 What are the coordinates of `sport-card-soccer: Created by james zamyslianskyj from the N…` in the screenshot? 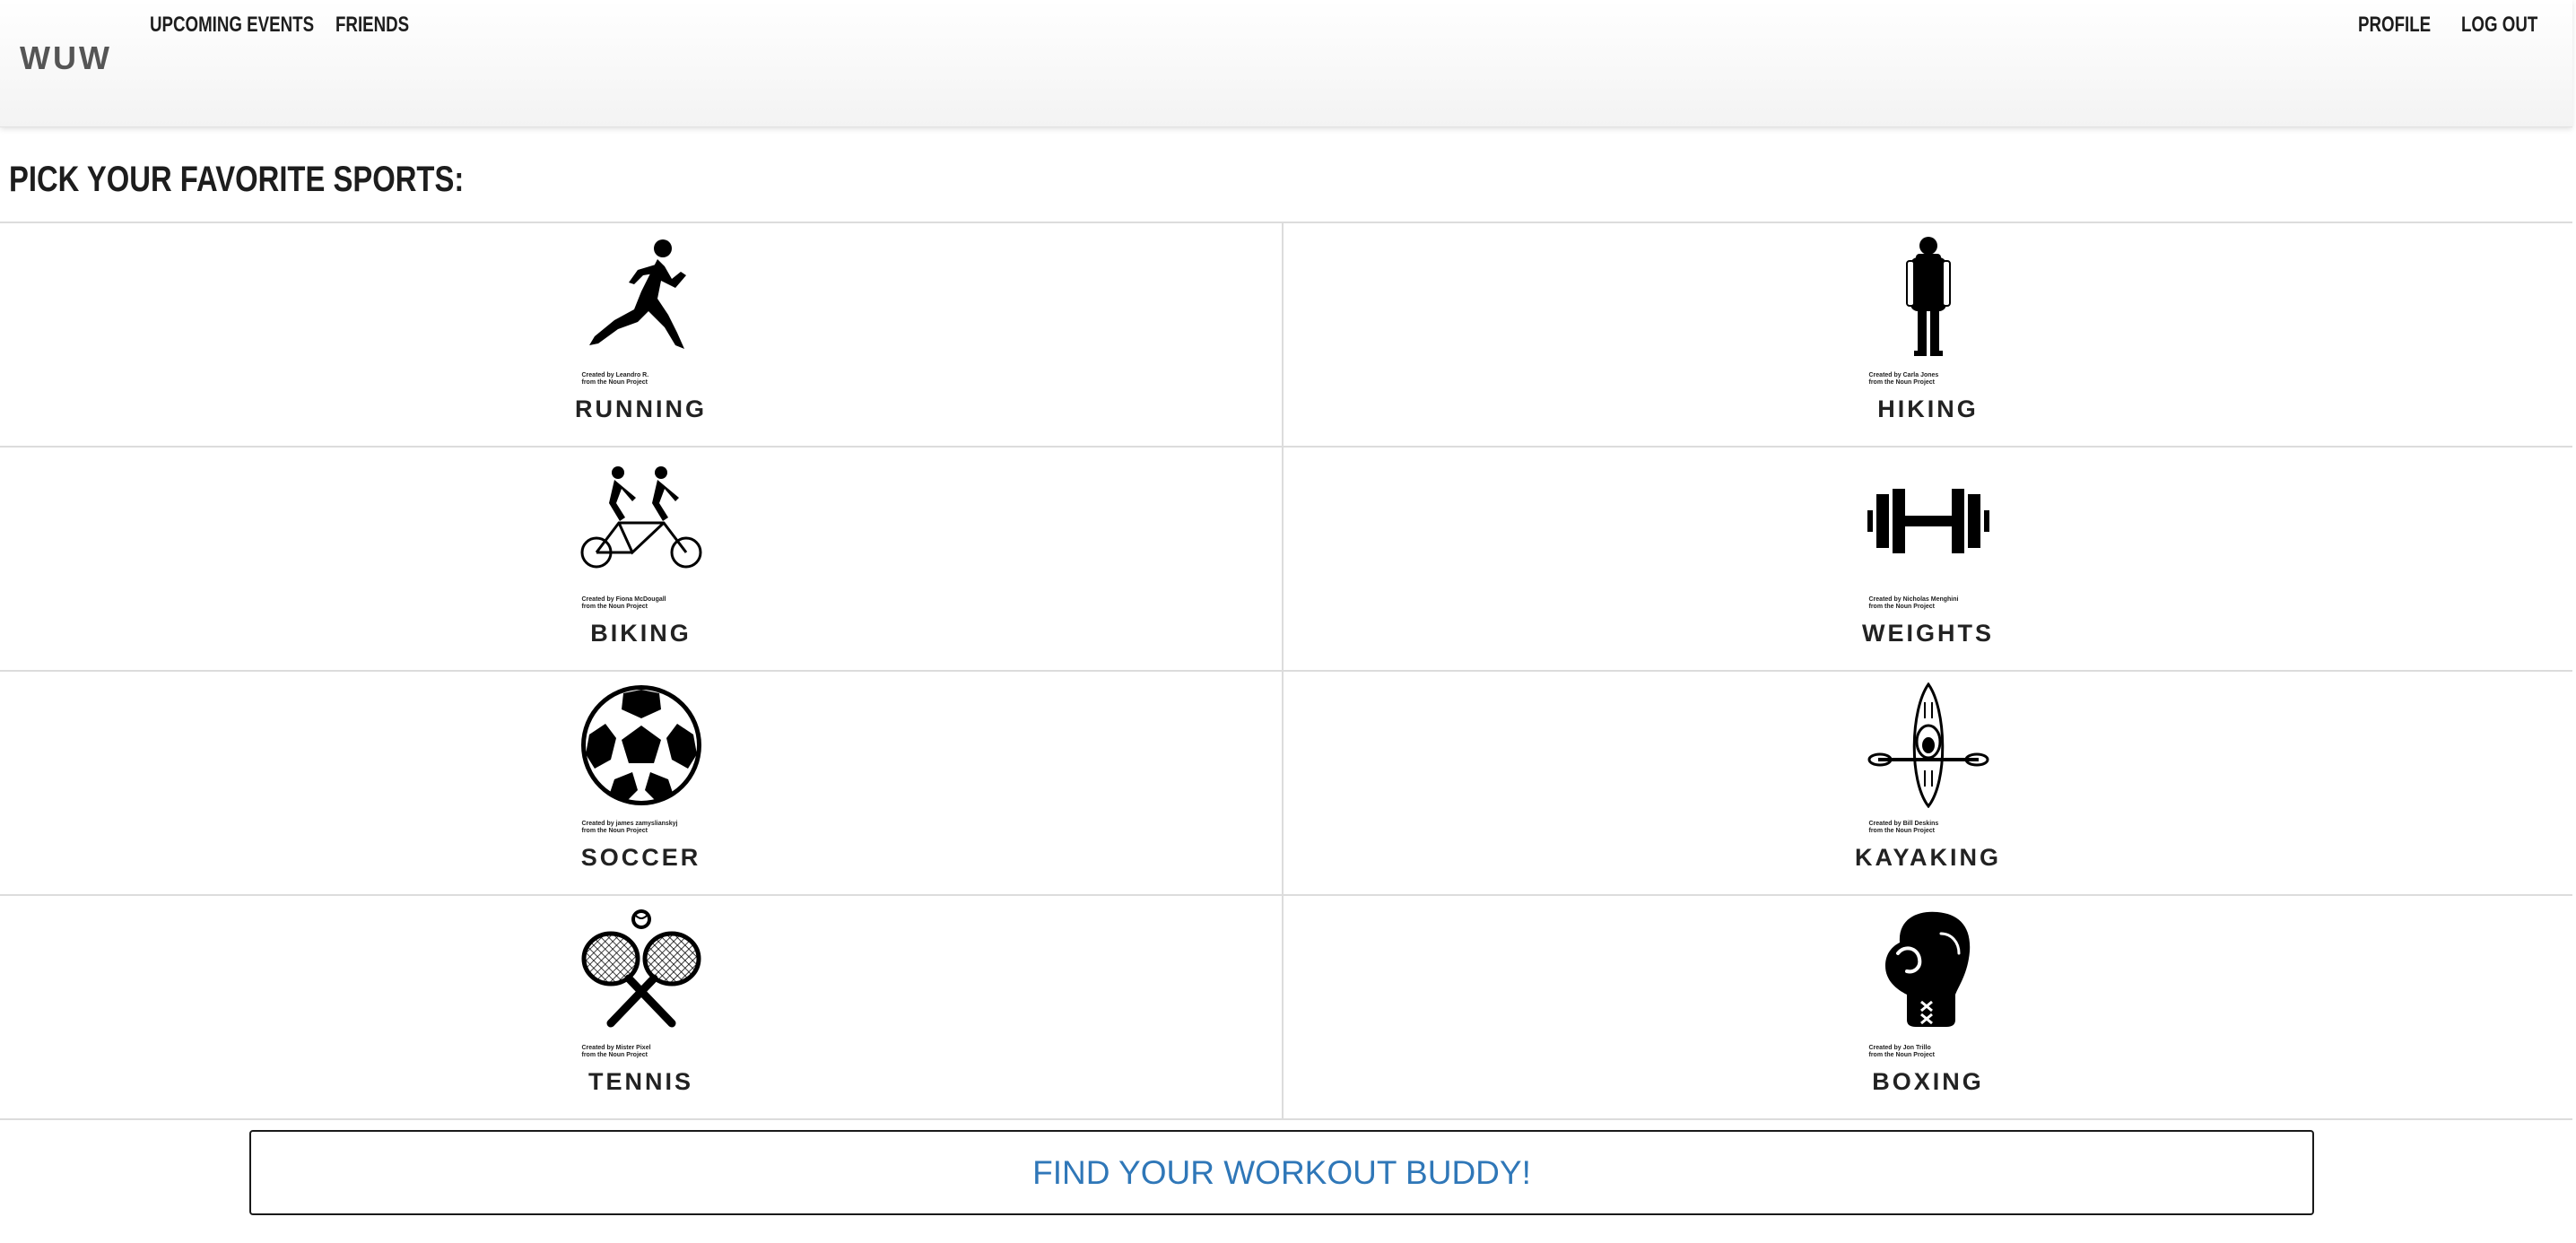 It's located at (641, 783).